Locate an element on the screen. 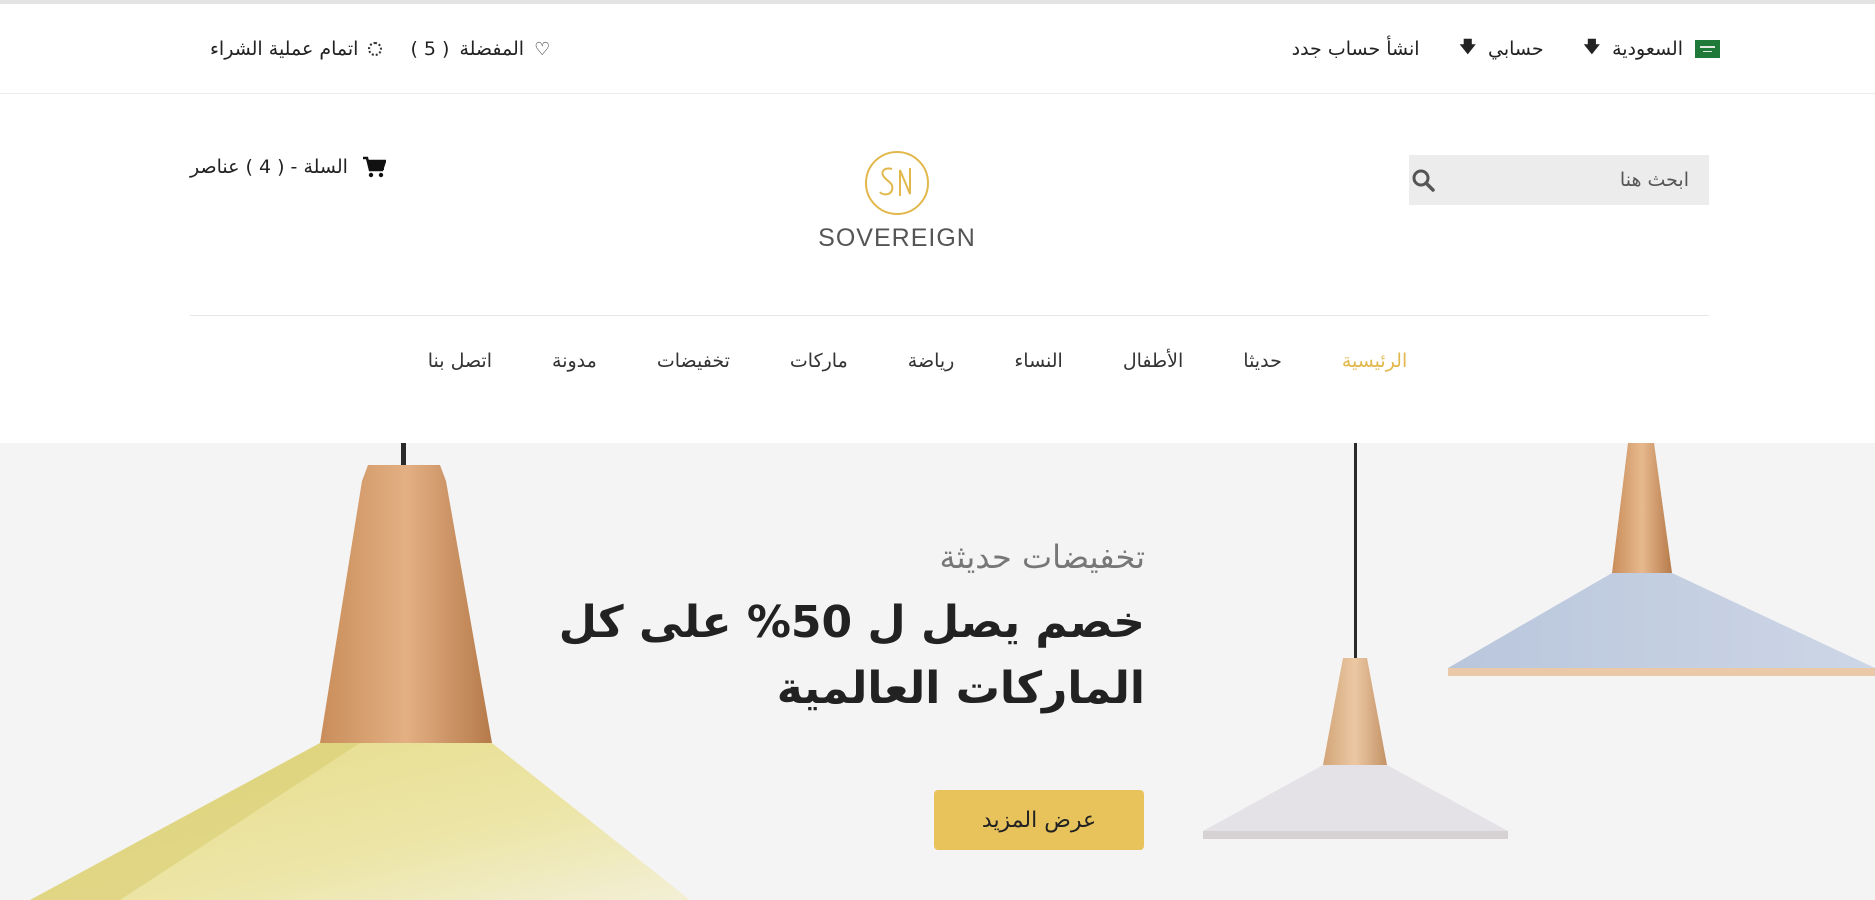 The width and height of the screenshot is (1875, 900). top-bar-left-group: ♡ المفضلة ( 5 ) اتمام عملية الشراء is located at coordinates (380, 49).